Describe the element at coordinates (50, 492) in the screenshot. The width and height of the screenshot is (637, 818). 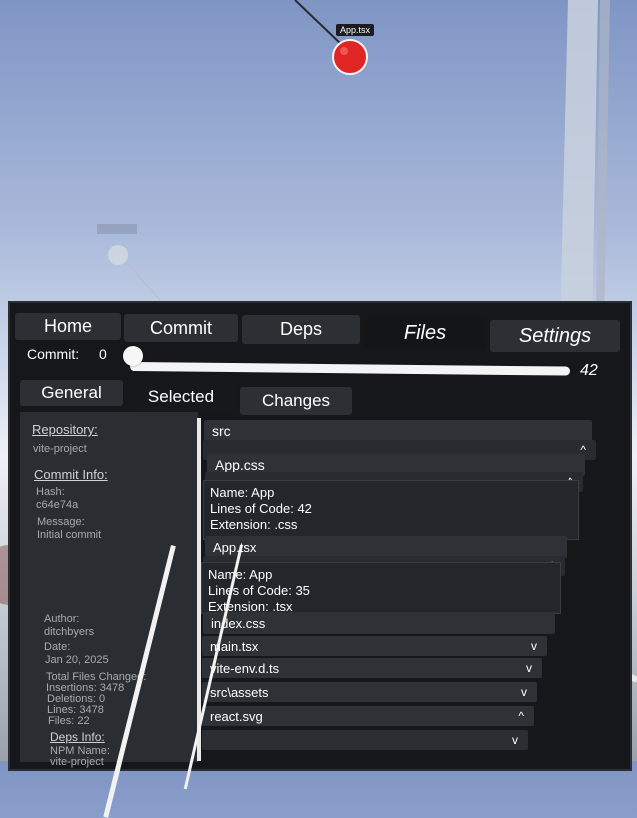
I see `hash-label: Hash:` at that location.